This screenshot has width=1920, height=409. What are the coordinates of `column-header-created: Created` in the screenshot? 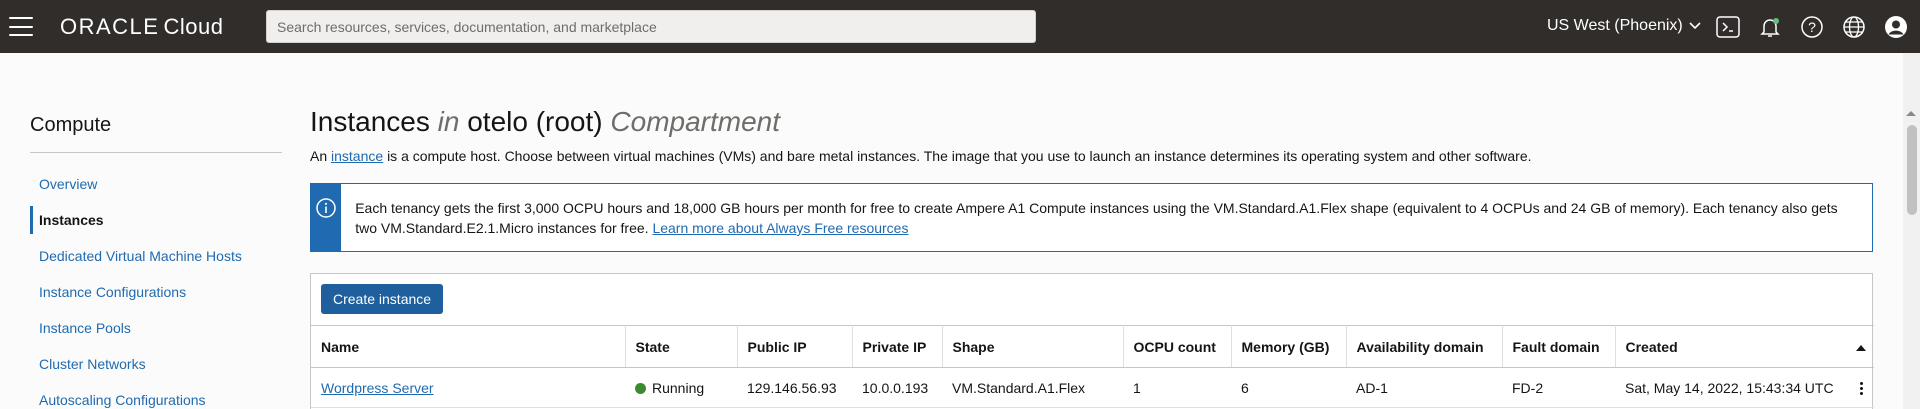 It's located at (1744, 346).